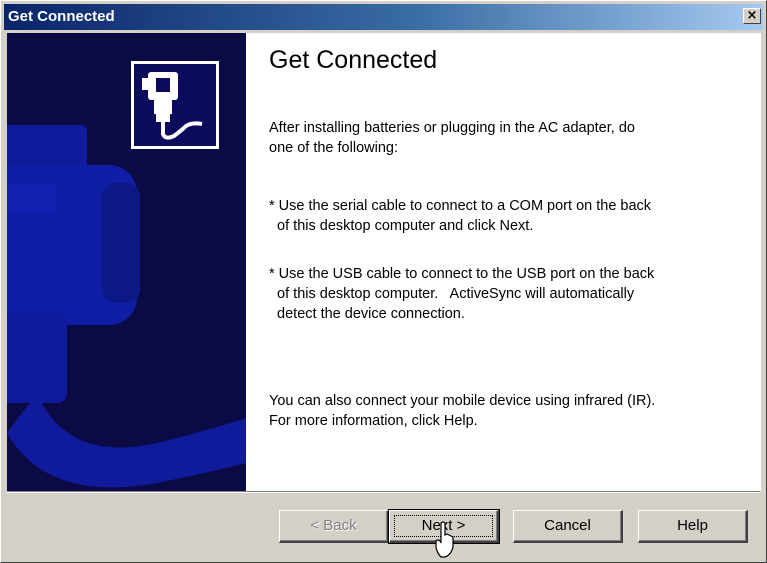  I want to click on close-button: ×, so click(752, 16).